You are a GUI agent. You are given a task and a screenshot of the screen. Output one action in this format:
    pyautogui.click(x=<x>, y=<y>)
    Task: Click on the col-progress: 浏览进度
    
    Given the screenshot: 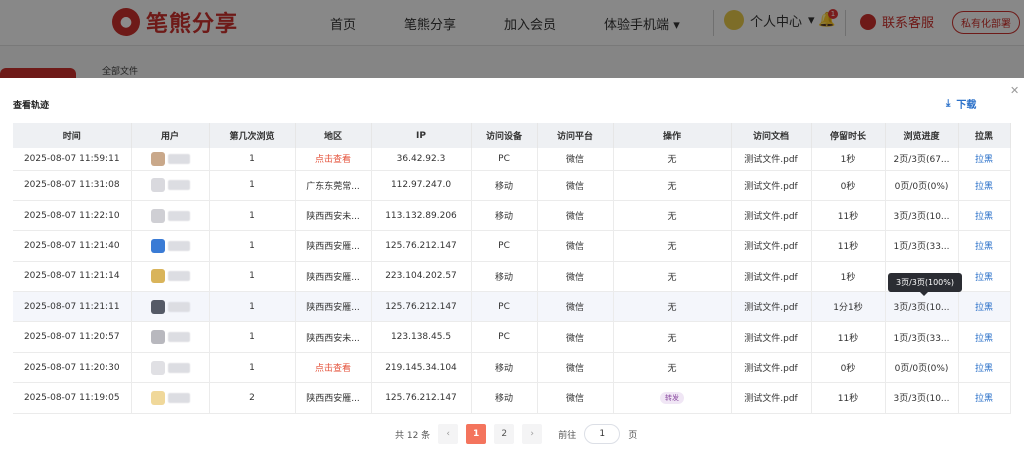 What is the action you would take?
    pyautogui.click(x=922, y=135)
    